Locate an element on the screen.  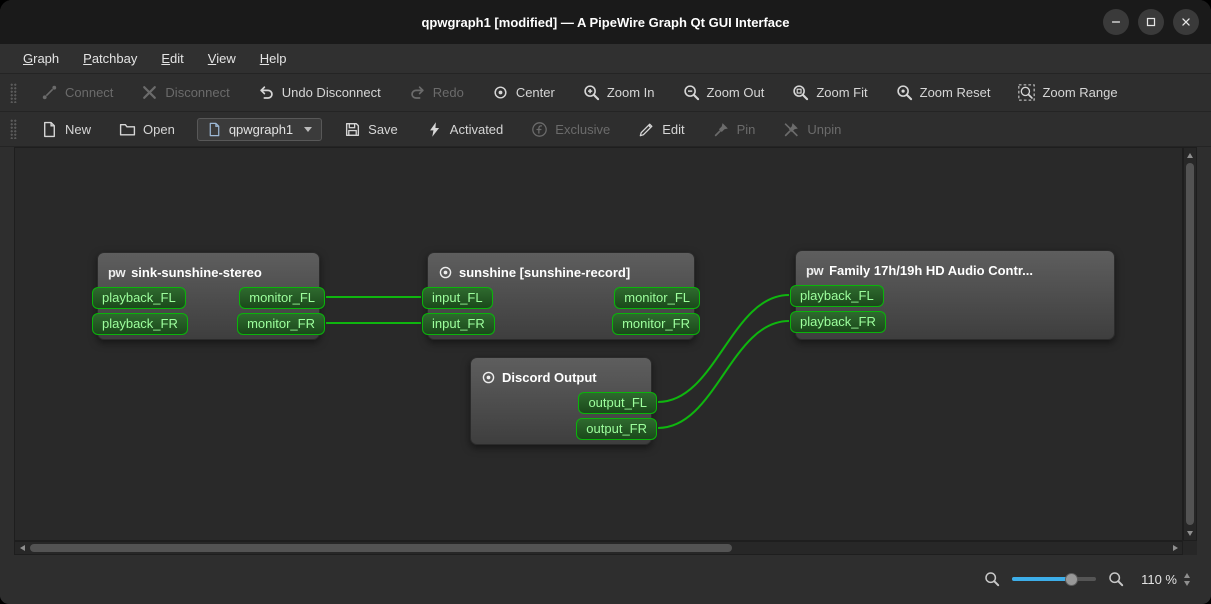
center-icon is located at coordinates (500, 92).